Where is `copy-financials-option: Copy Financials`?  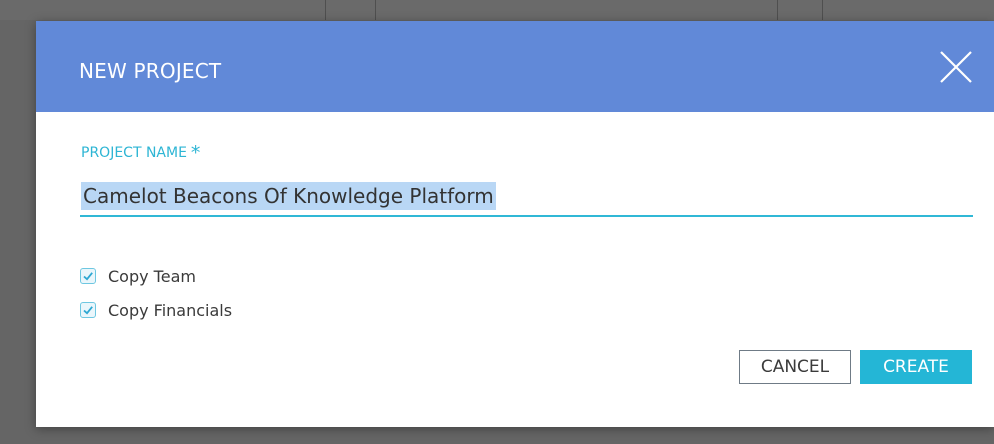
copy-financials-option: Copy Financials is located at coordinates (156, 310).